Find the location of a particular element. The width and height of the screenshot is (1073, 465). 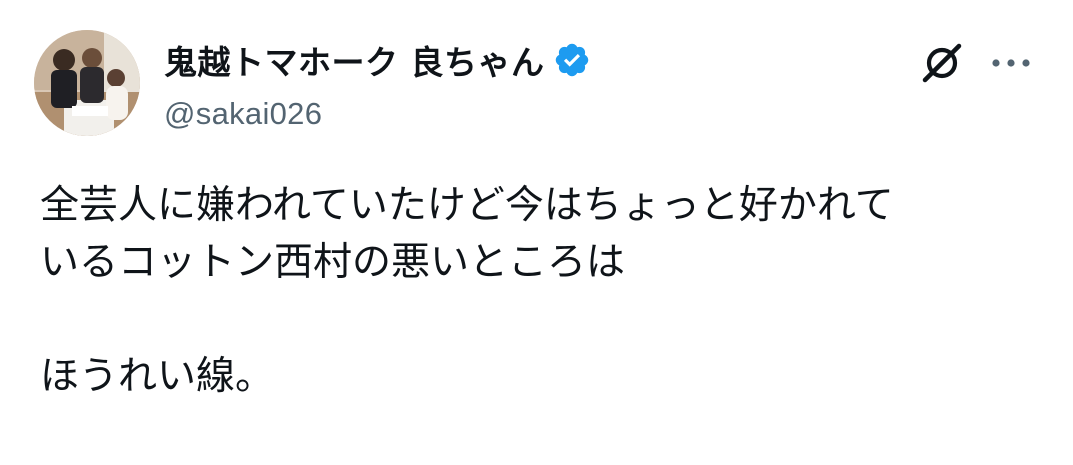

grok-button is located at coordinates (942, 63).